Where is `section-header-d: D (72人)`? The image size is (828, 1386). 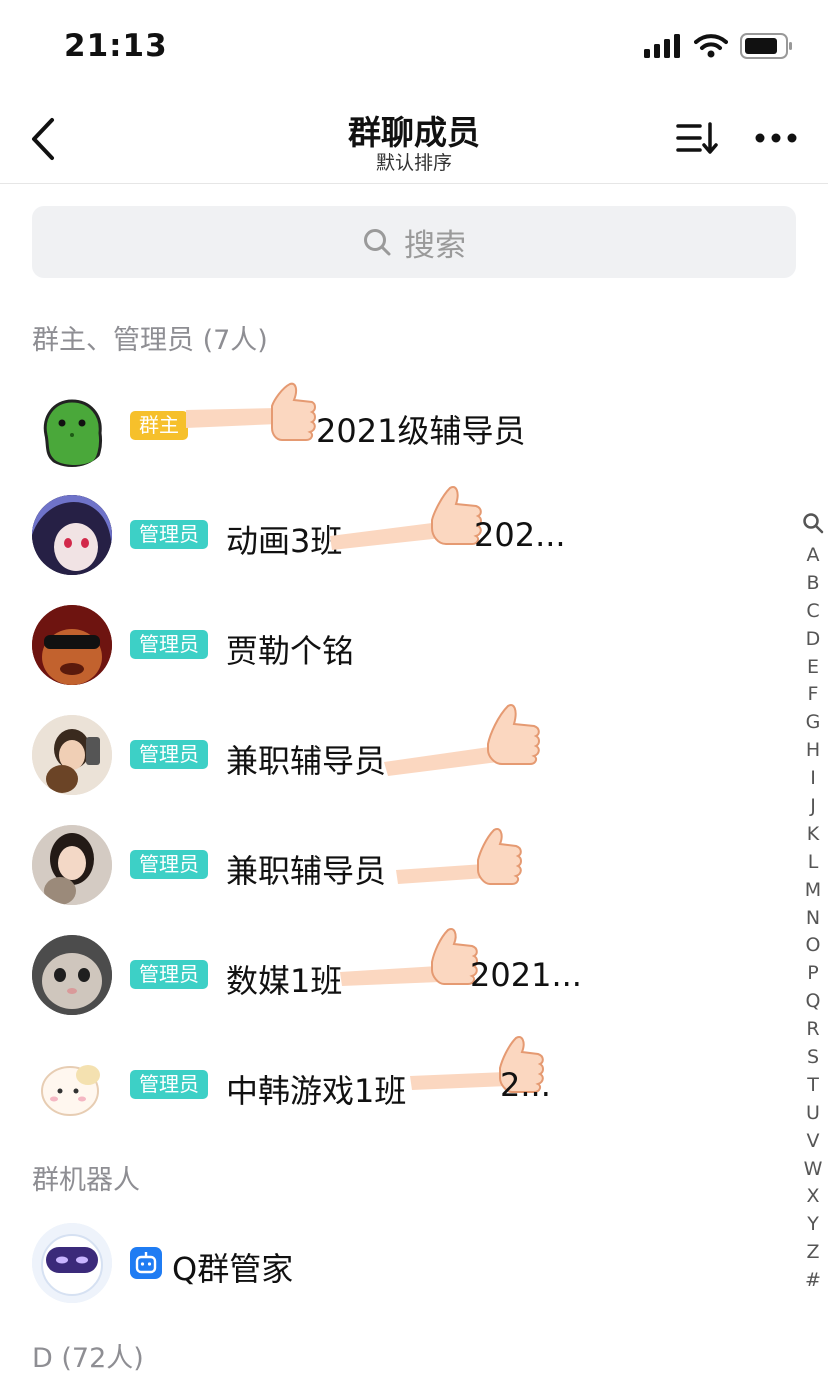
section-header-d: D (72人) is located at coordinates (88, 1358).